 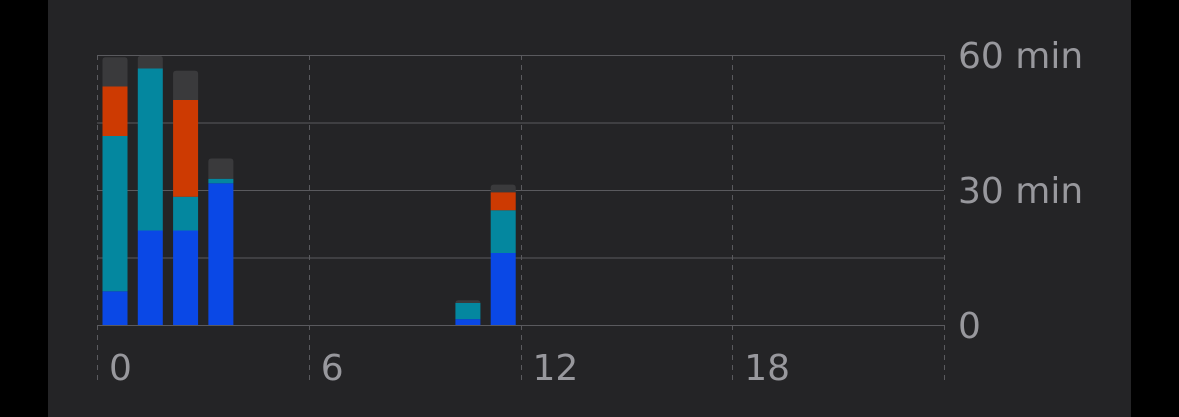 I want to click on x-tick-label: 6, so click(x=332, y=368).